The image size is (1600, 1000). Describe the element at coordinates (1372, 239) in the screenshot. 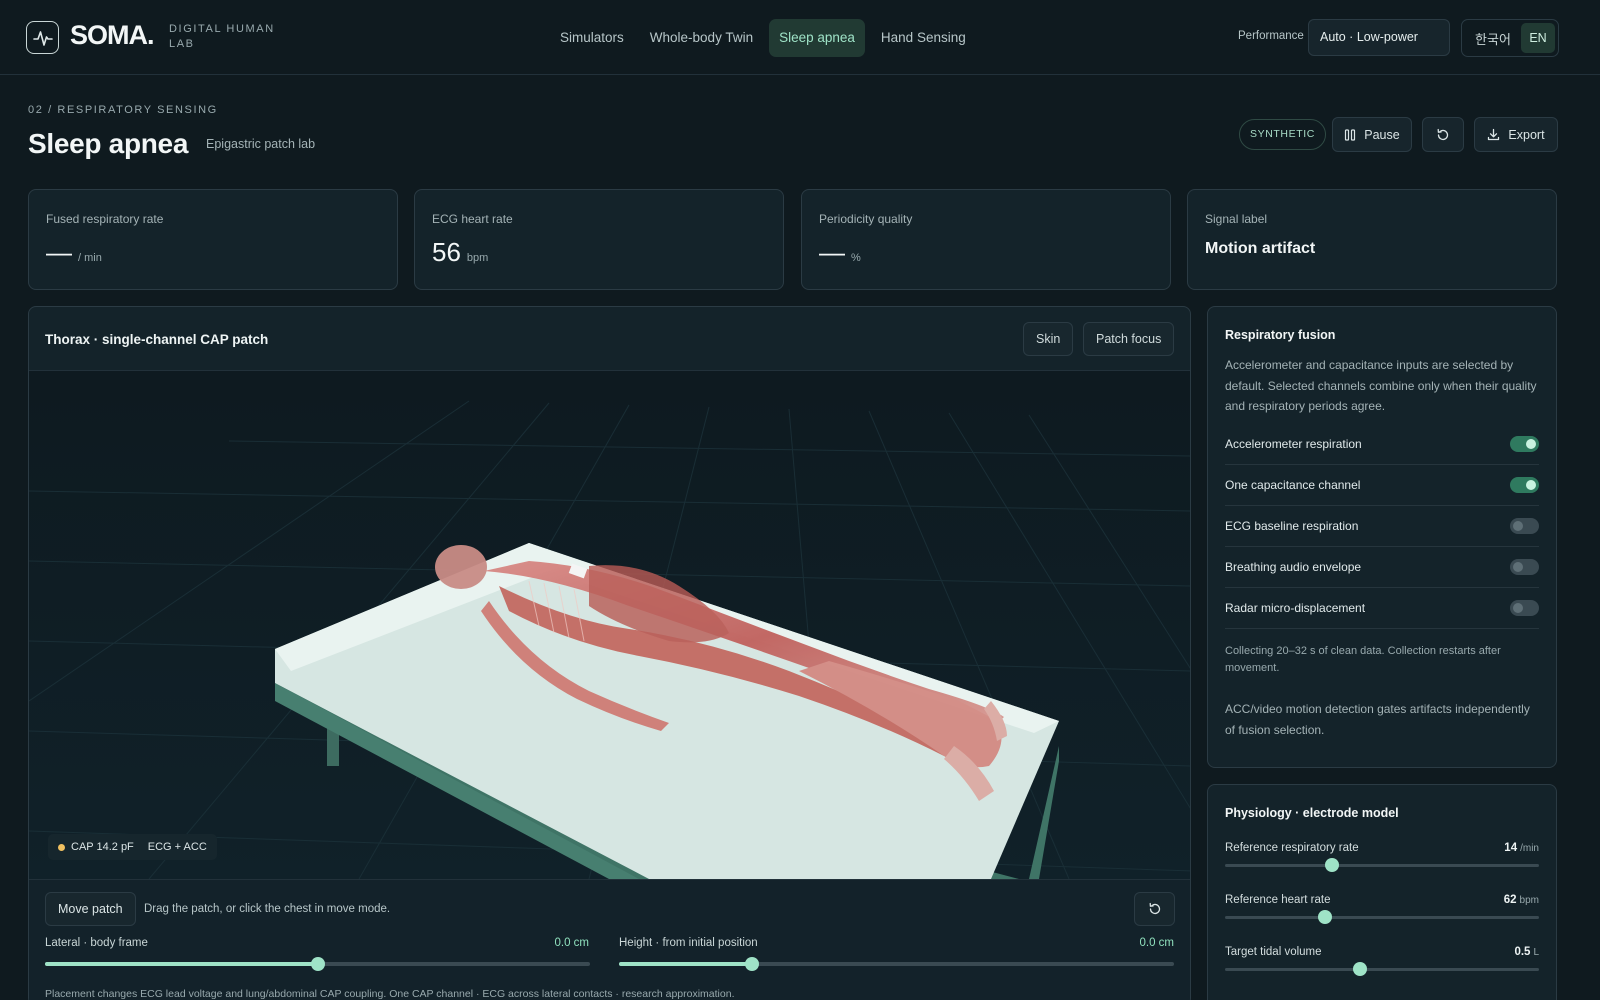

I see `stat-card-signal-label: Signal label Motion artifact` at that location.